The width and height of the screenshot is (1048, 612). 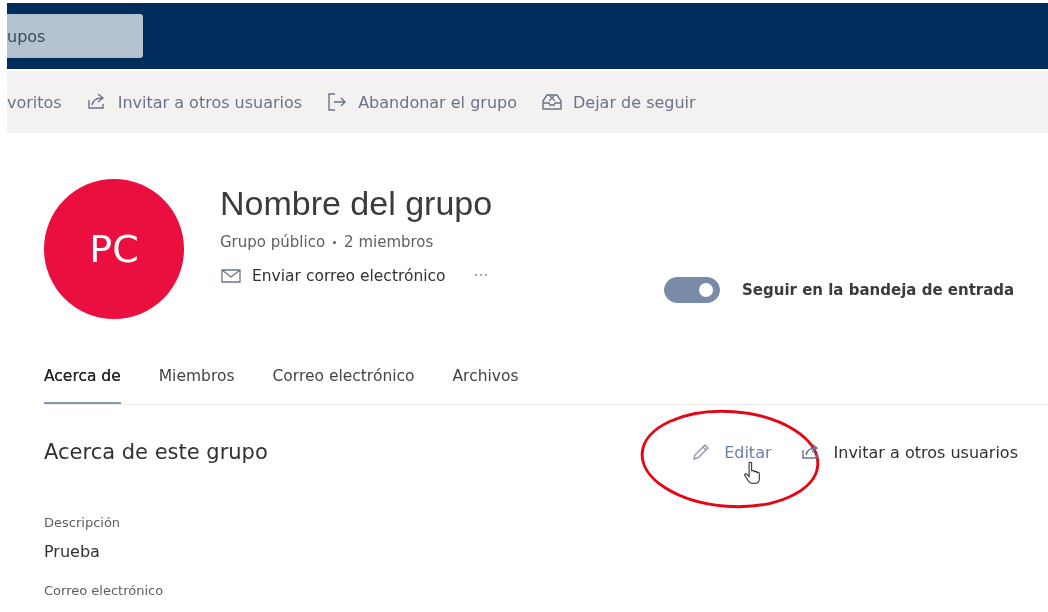 I want to click on member-count: 2 miembros, so click(x=389, y=242).